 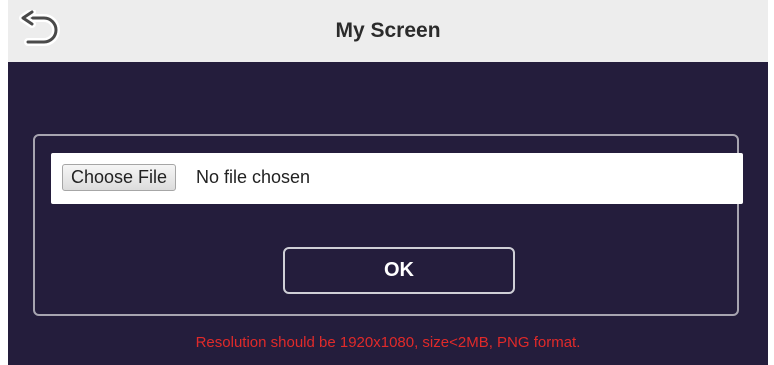 I want to click on page-title: My Screen, so click(x=388, y=30).